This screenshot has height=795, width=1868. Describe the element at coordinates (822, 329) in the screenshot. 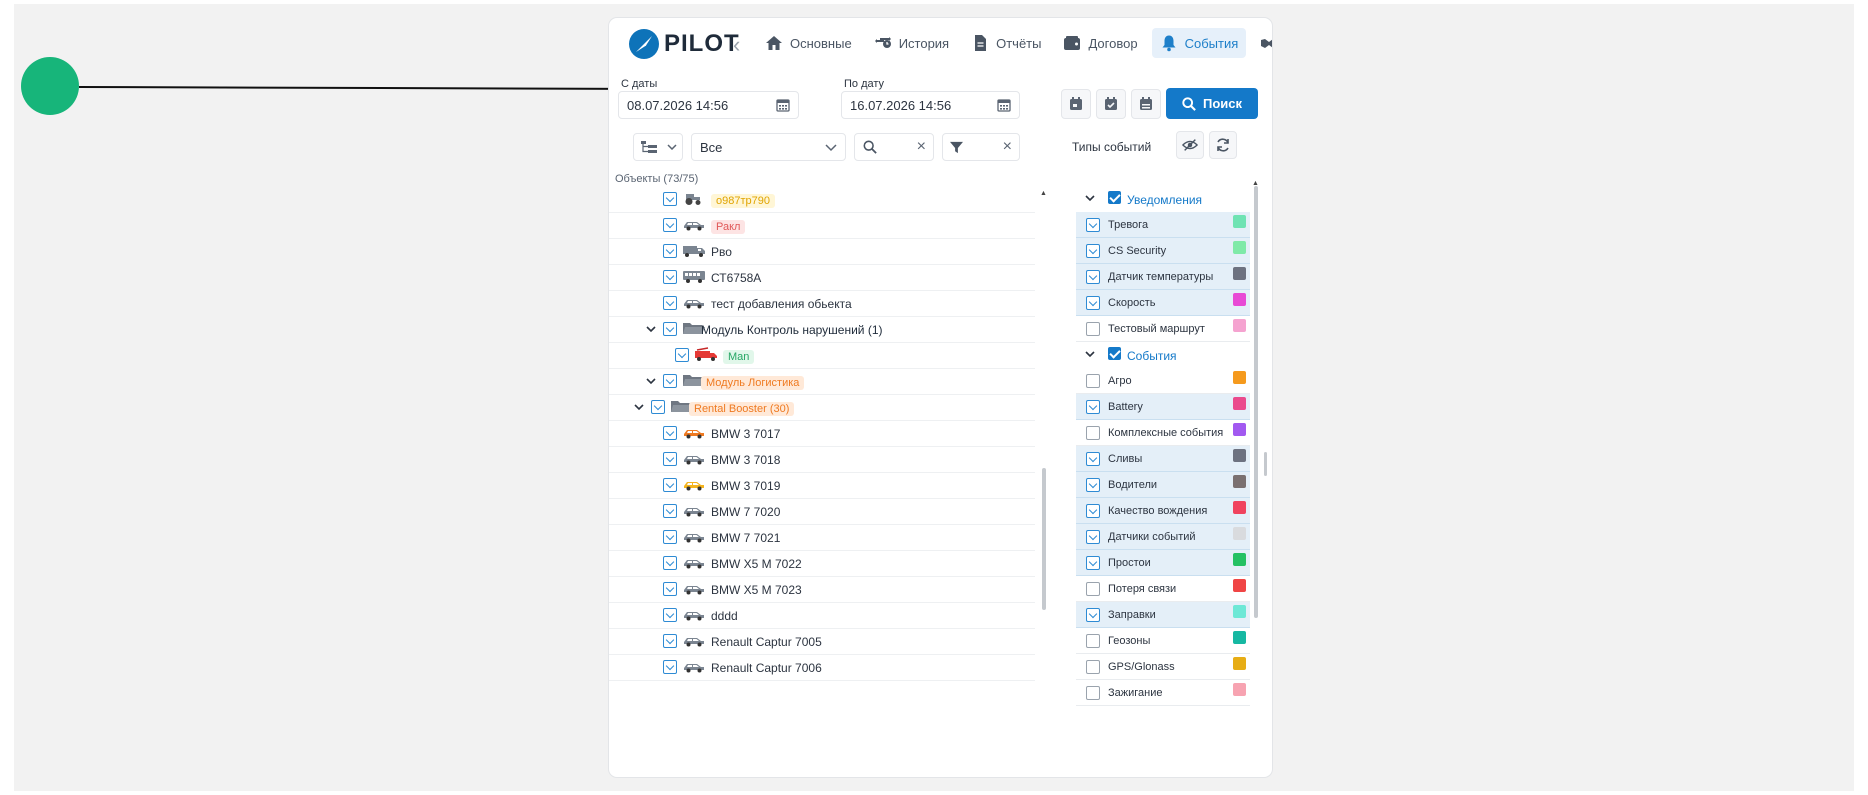

I see `tree-folder-row: Модуль Контроль нарушений (1)` at that location.